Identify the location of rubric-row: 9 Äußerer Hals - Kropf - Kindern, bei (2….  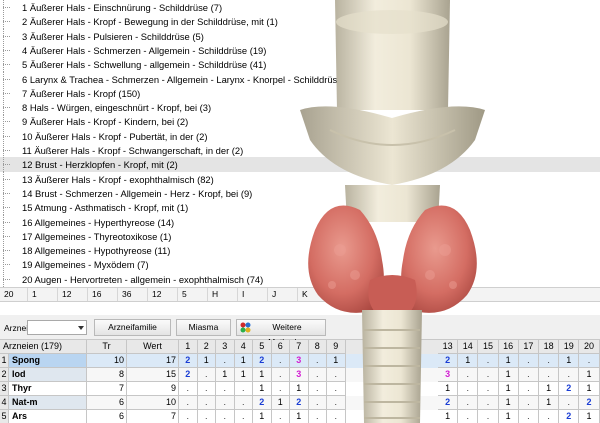
(300, 122).